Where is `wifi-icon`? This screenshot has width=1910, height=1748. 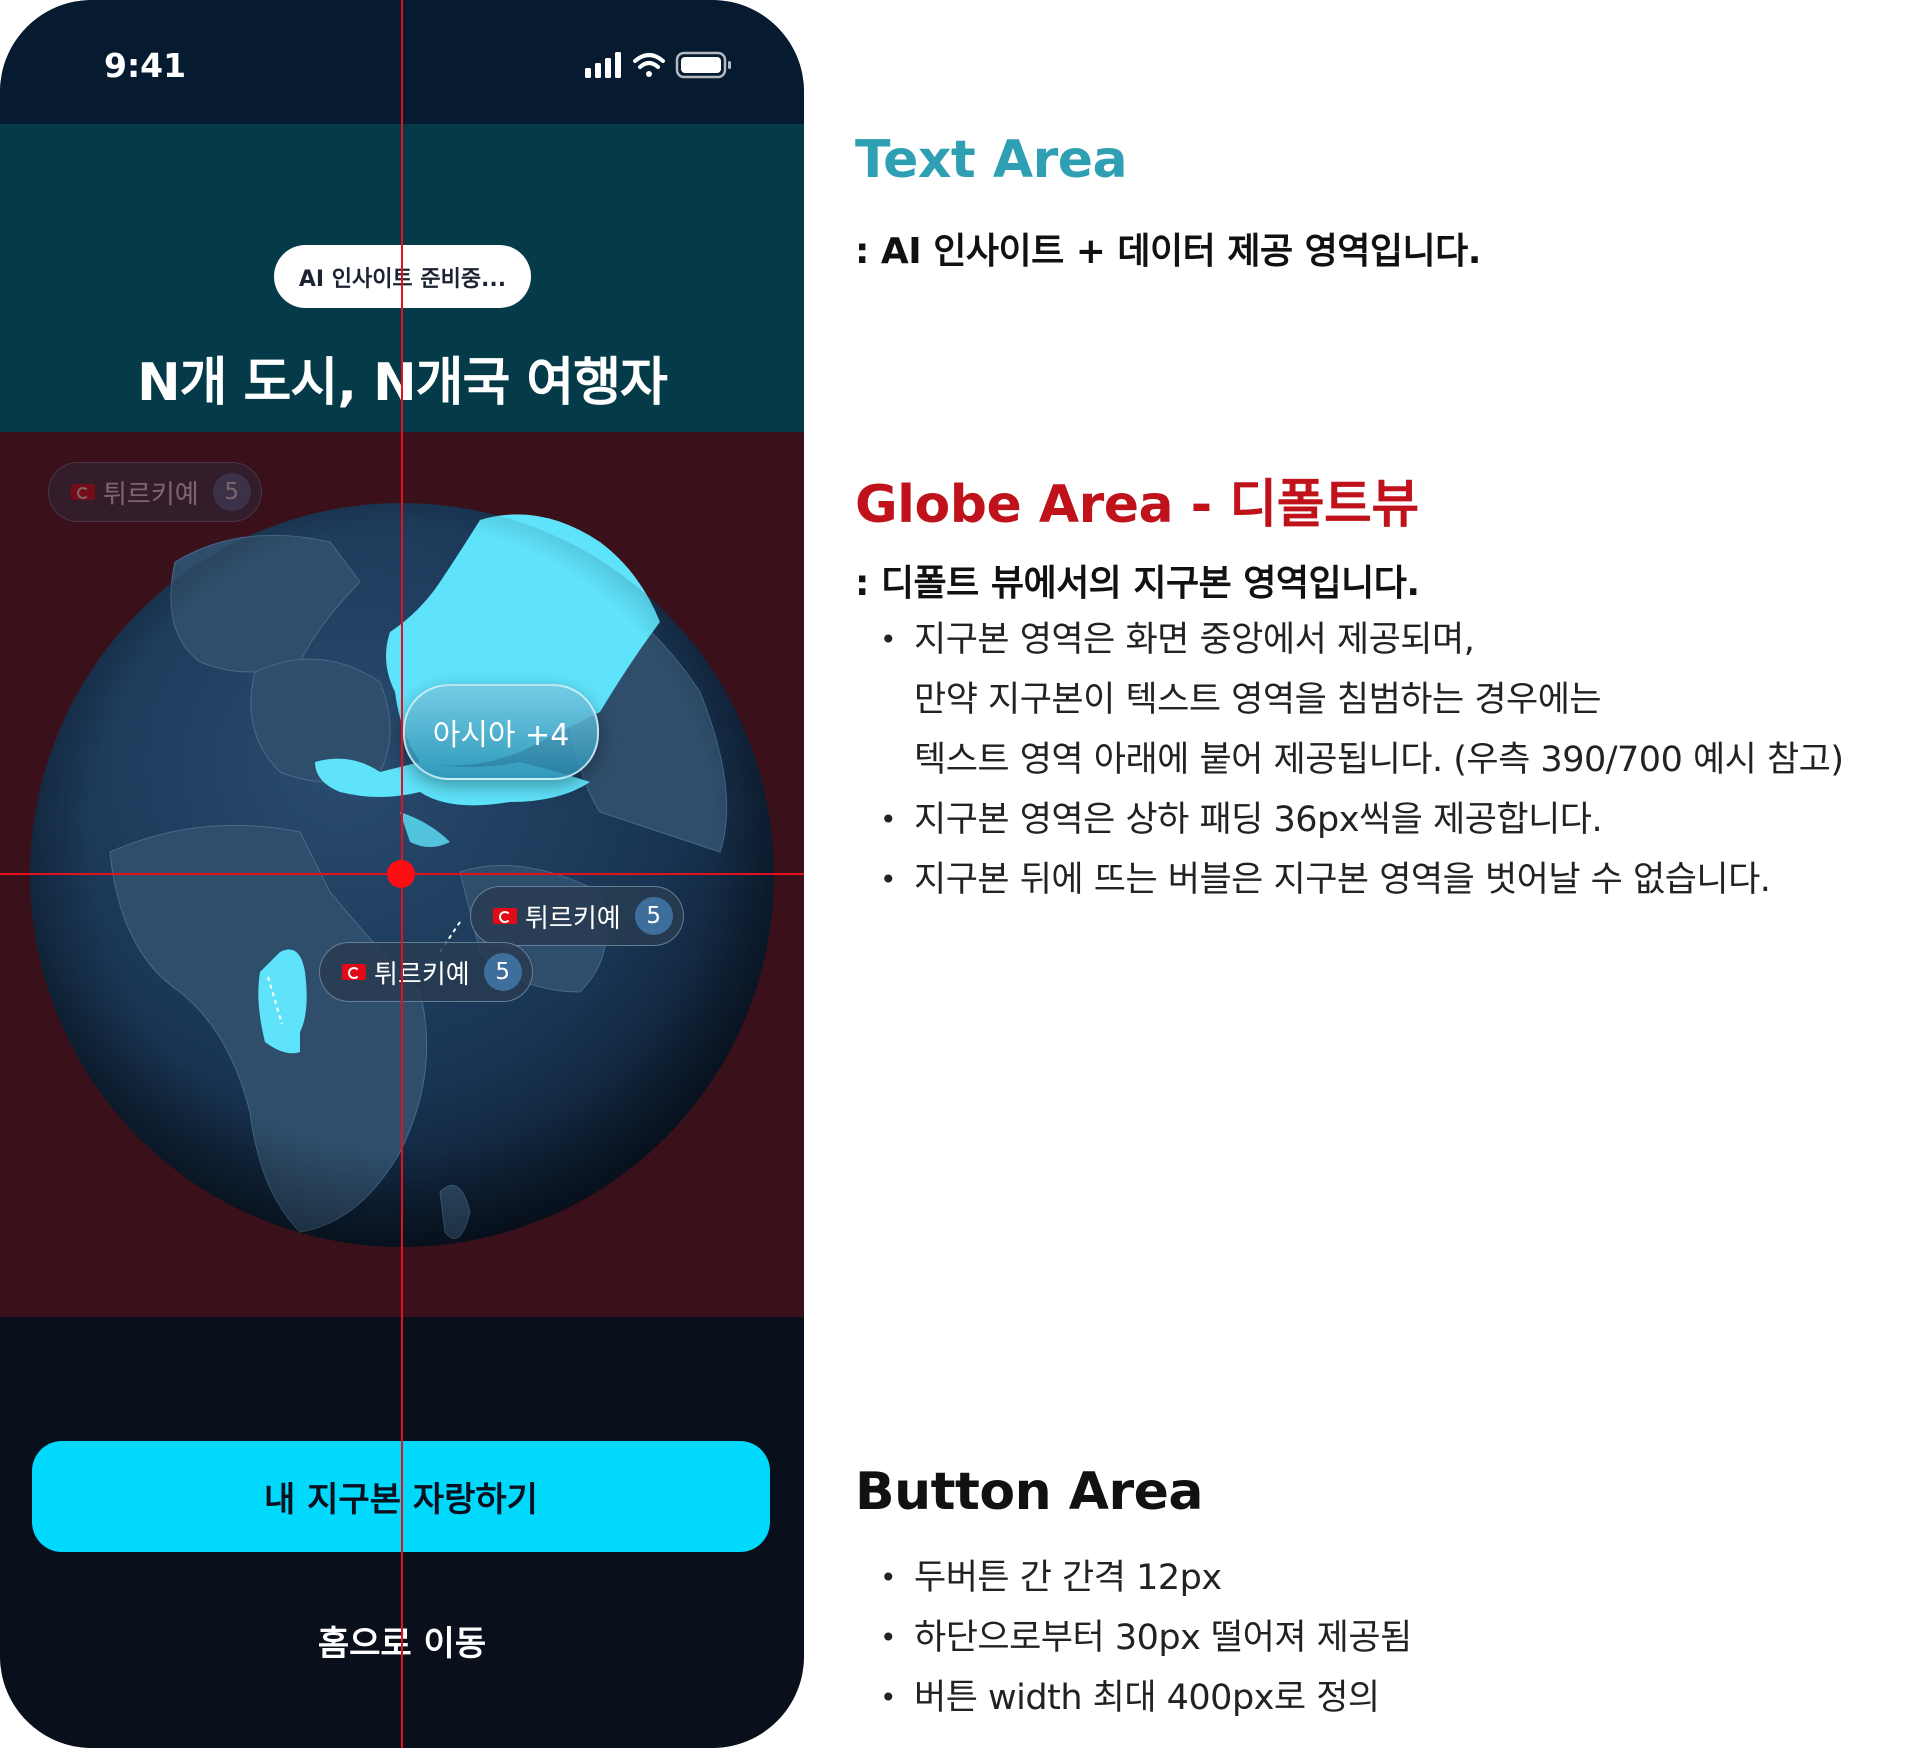 wifi-icon is located at coordinates (649, 65).